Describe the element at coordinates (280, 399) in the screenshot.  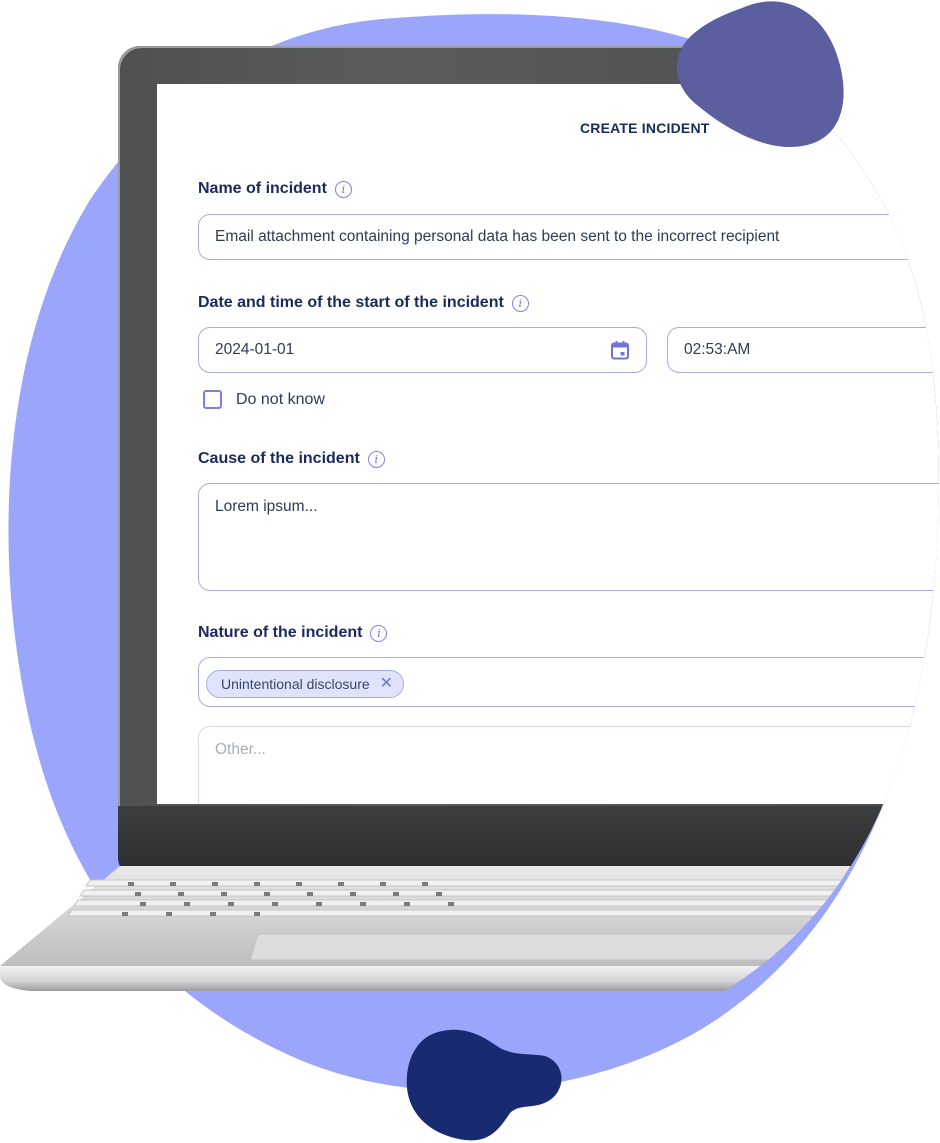
I see `do-not-know-label: Do not know` at that location.